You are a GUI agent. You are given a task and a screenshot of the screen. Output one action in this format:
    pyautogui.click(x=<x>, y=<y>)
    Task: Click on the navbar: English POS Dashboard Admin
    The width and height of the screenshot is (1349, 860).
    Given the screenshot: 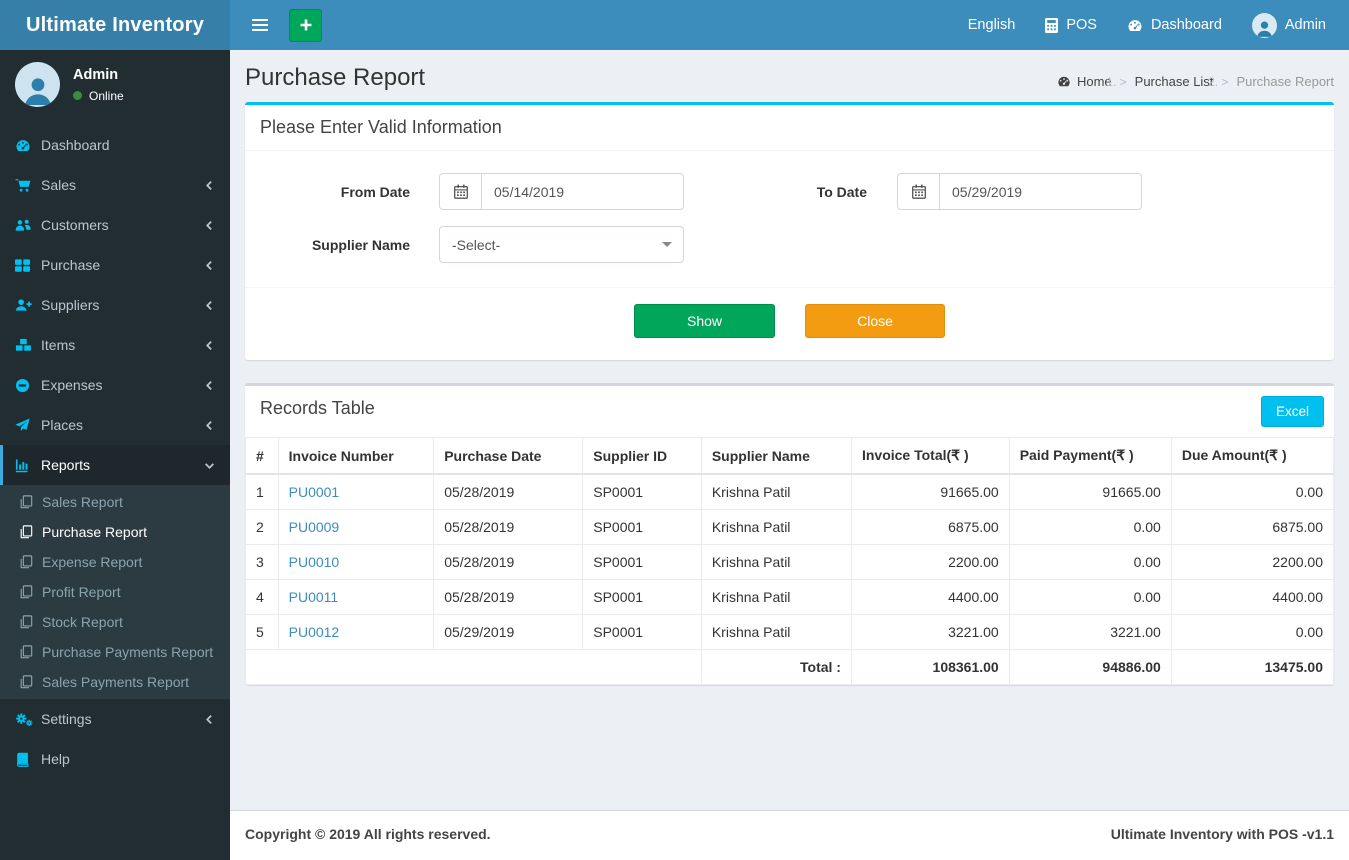 What is the action you would take?
    pyautogui.click(x=789, y=25)
    